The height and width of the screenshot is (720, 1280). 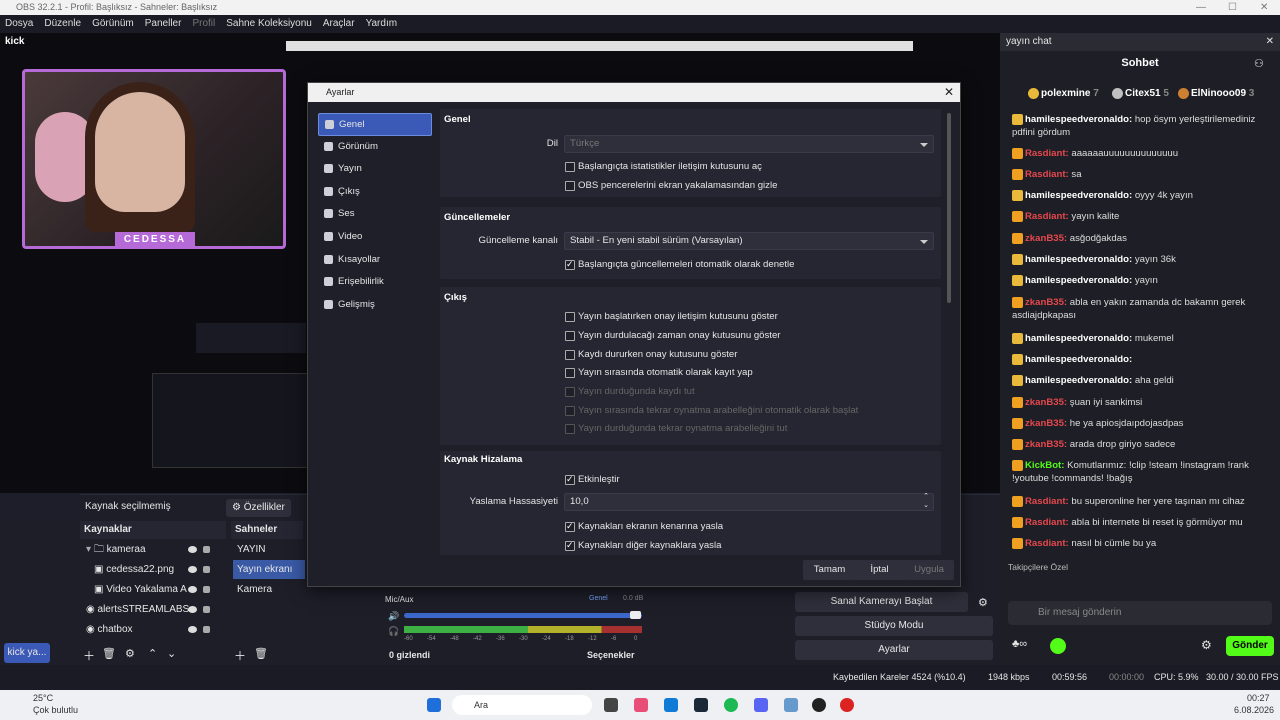 I want to click on obs-icon, so click(x=819, y=705).